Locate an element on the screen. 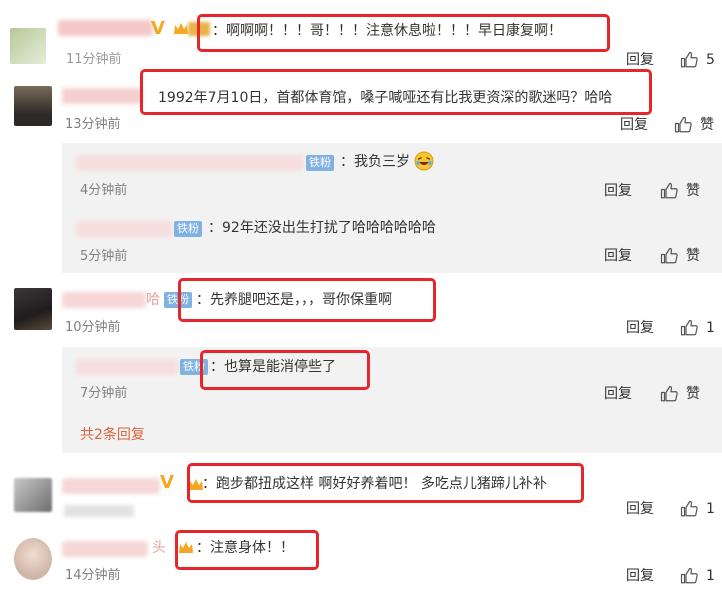  comment-time: 11分钟前 is located at coordinates (94, 59).